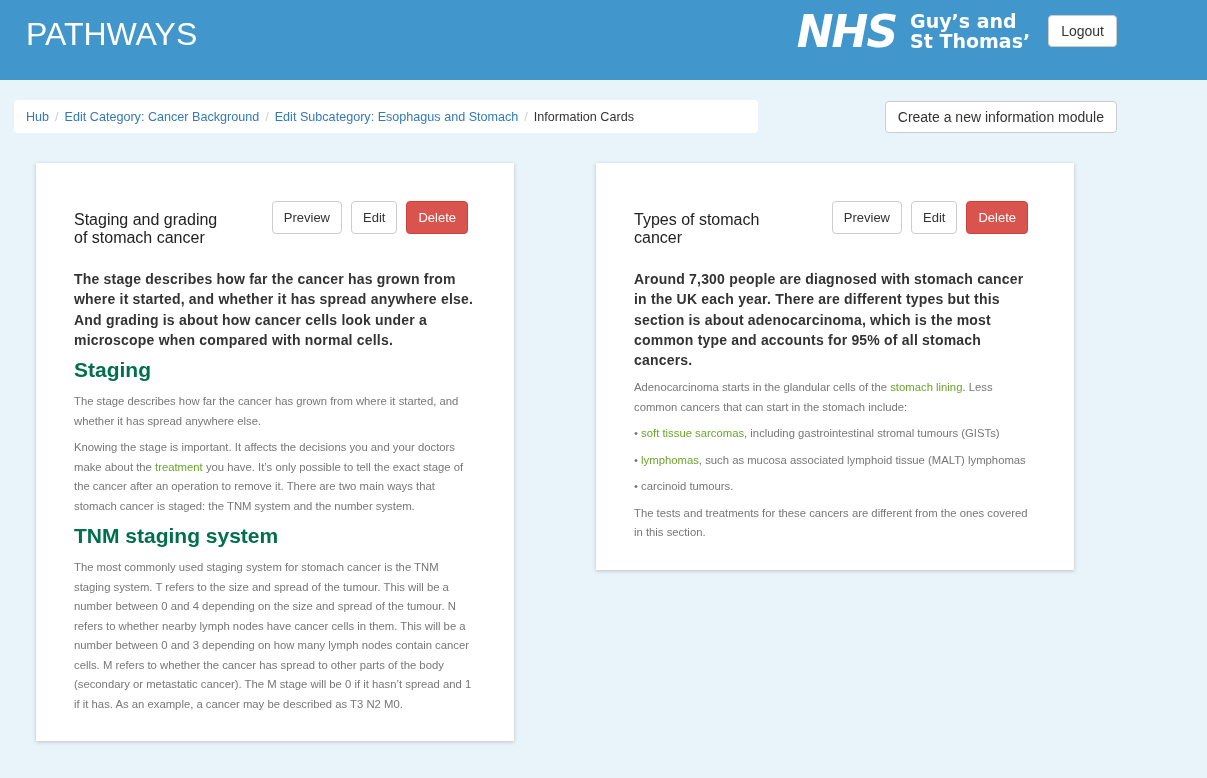  I want to click on logout-button: Logout, so click(1082, 31).